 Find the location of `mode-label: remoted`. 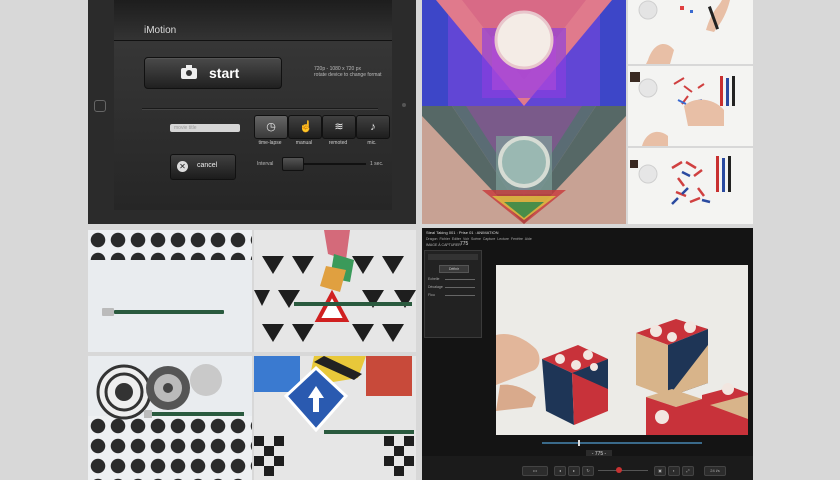

mode-label: remoted is located at coordinates (338, 143).